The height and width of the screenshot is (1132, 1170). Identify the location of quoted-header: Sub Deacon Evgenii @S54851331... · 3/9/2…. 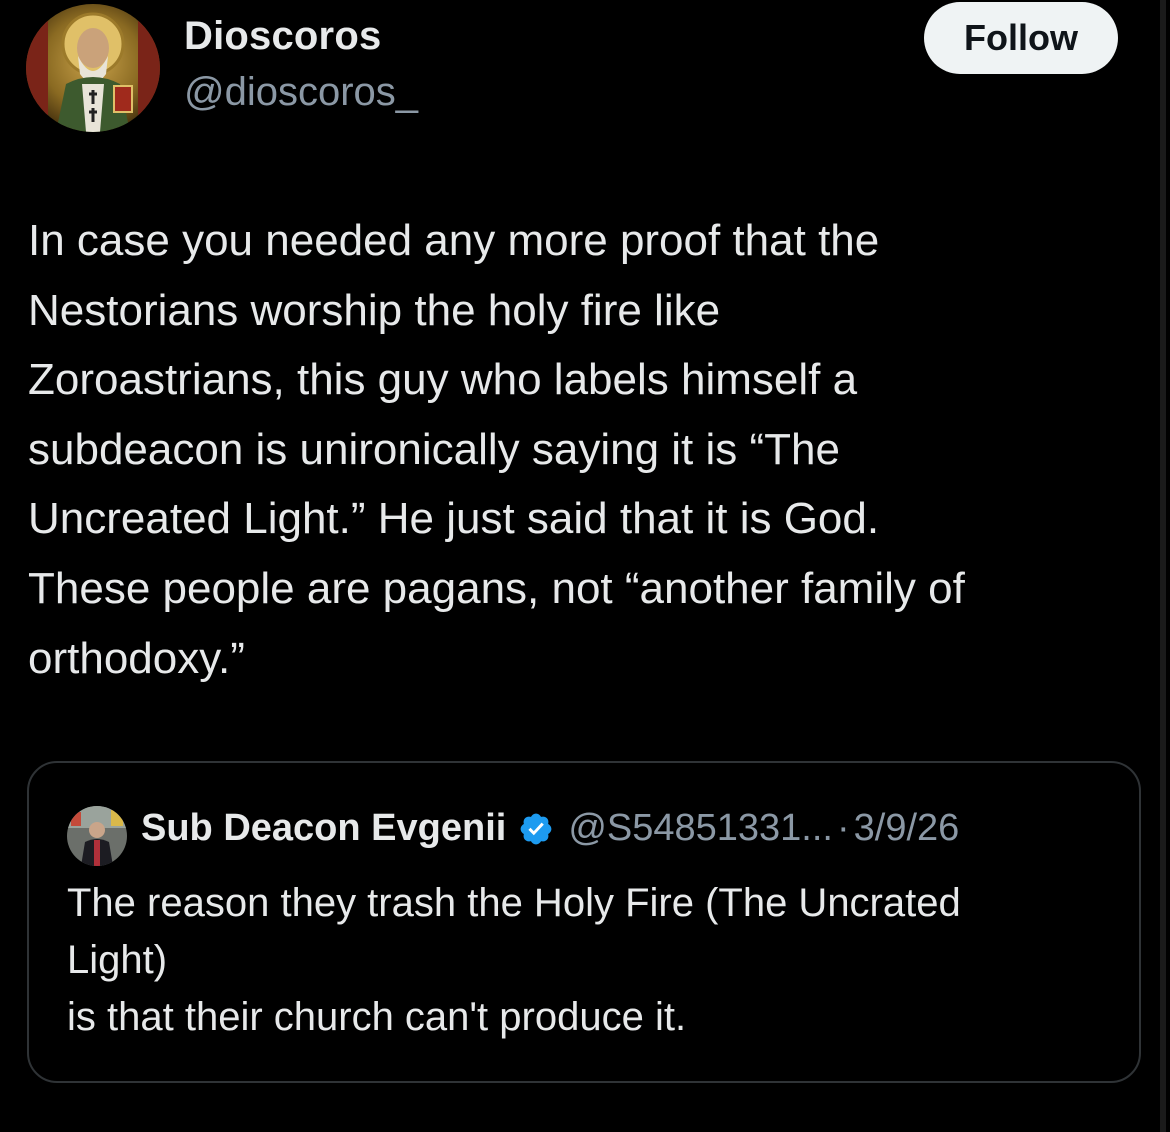
(550, 828).